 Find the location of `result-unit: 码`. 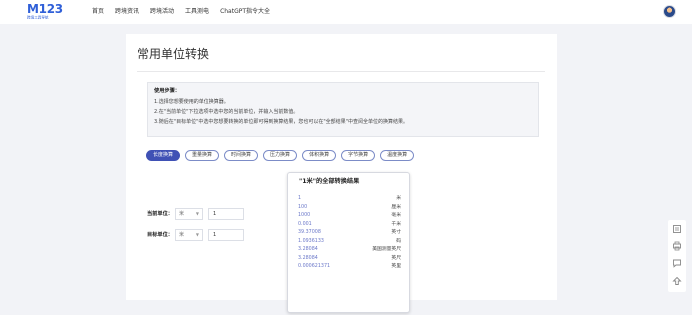

result-unit: 码 is located at coordinates (398, 241).